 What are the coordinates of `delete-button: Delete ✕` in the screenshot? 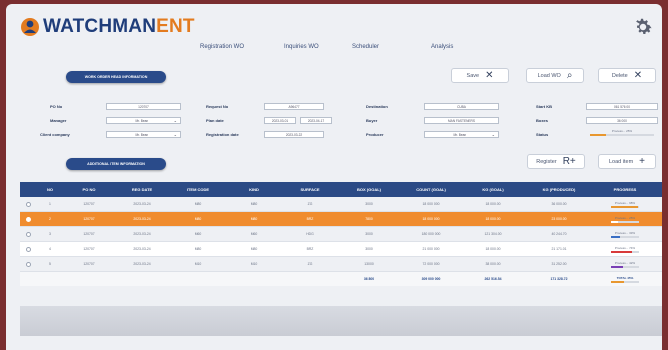 It's located at (627, 75).